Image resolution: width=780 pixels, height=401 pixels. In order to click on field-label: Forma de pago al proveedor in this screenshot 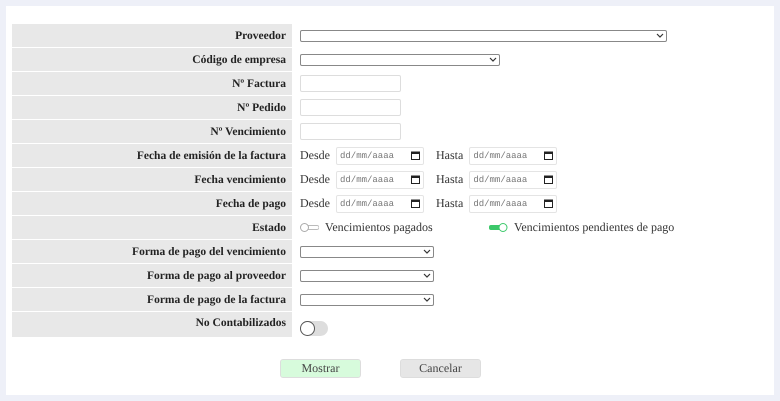, I will do `click(152, 275)`.